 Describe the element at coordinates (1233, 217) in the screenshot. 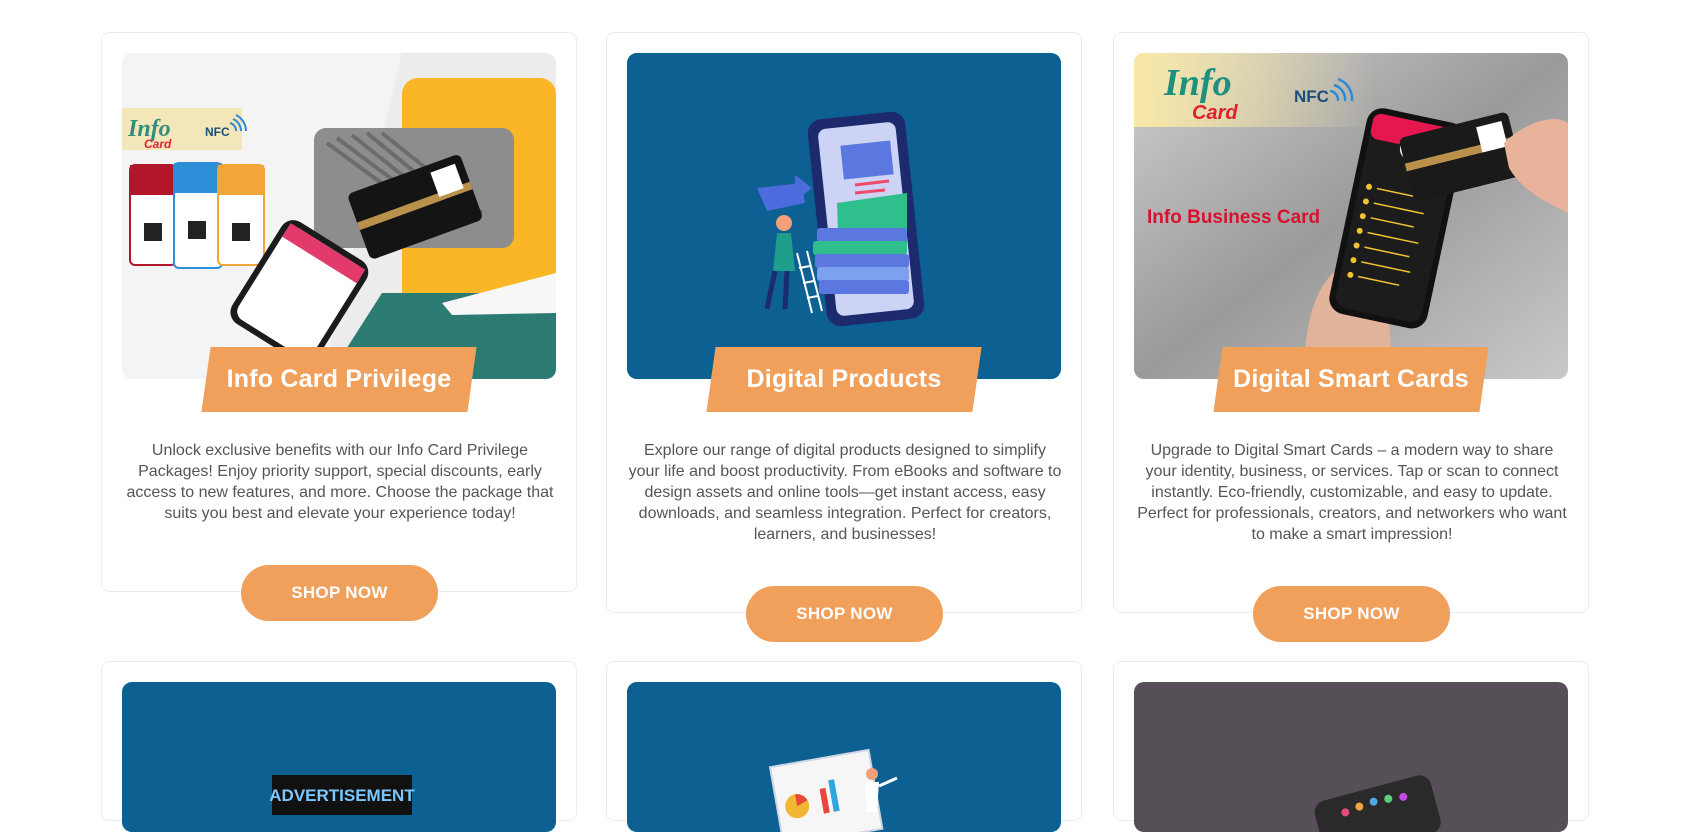

I see `info-business-card-headline: Info Business Card` at that location.